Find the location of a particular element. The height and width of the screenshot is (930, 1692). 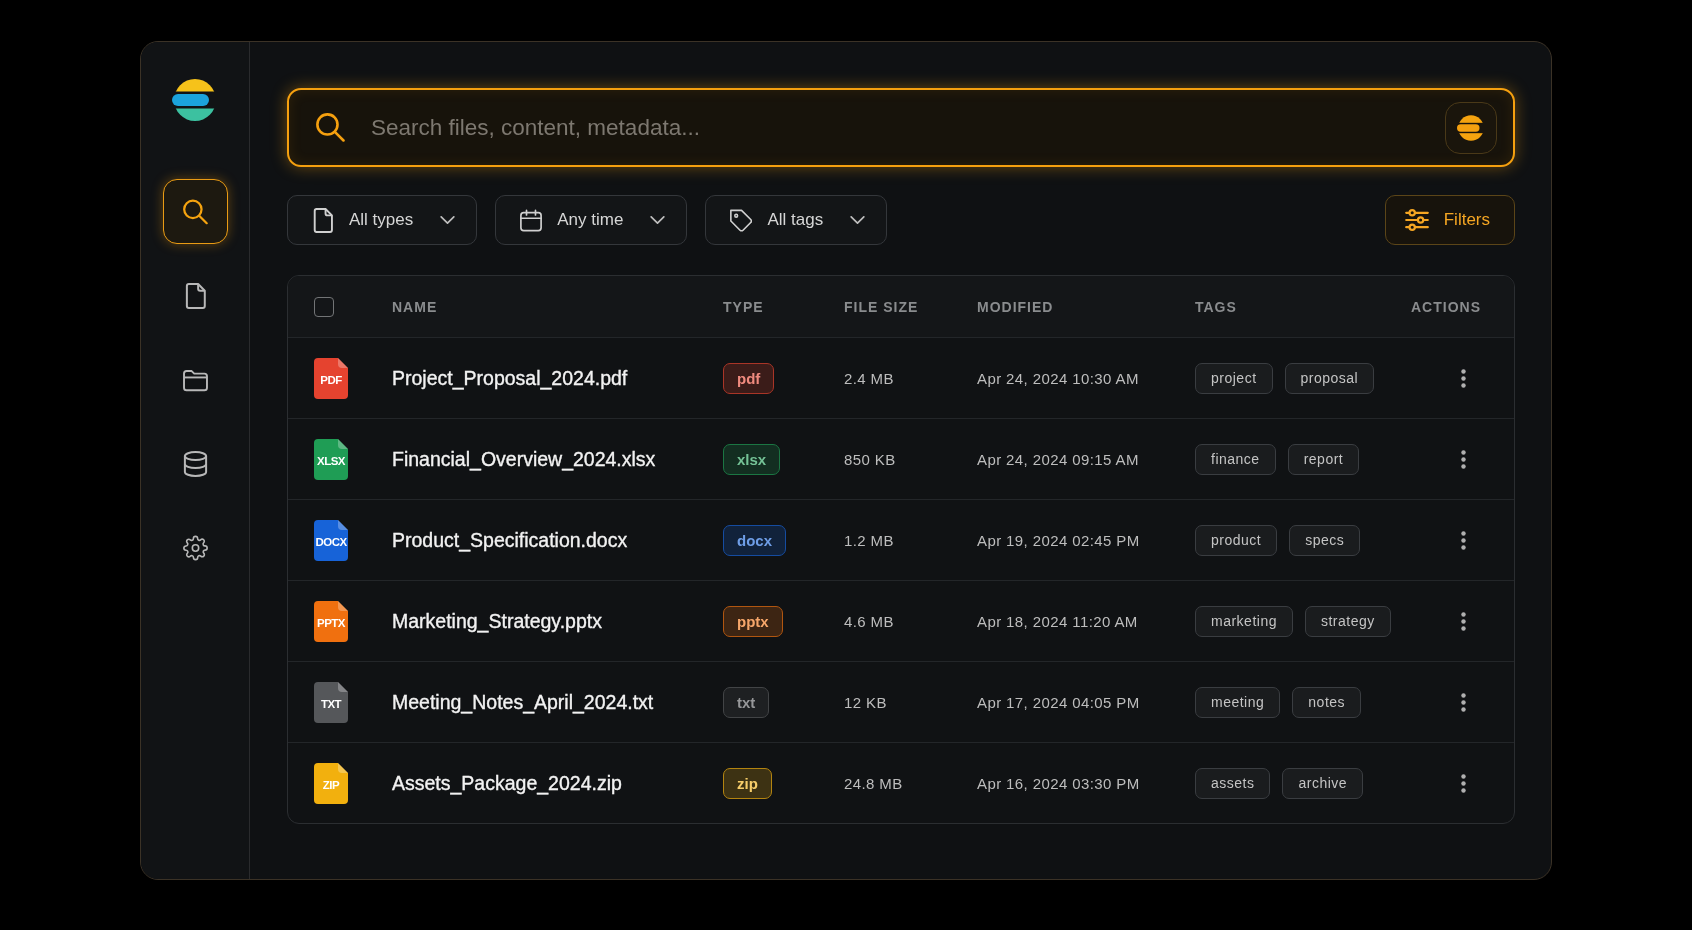

modified-date: Apr 19, 2024 02:45 PM is located at coordinates (1059, 540).